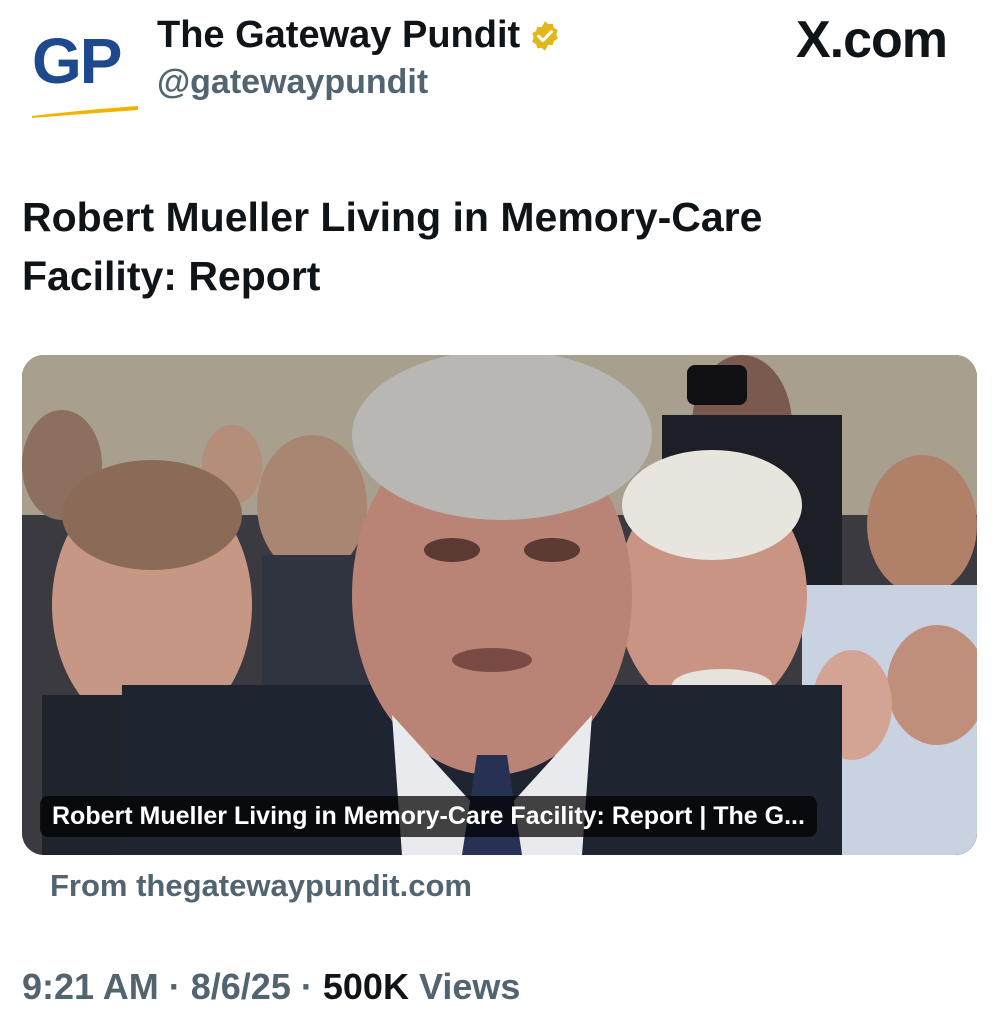 Image resolution: width=999 pixels, height=1027 pixels. Describe the element at coordinates (85, 112) in the screenshot. I see `logo-swoosh-icon` at that location.